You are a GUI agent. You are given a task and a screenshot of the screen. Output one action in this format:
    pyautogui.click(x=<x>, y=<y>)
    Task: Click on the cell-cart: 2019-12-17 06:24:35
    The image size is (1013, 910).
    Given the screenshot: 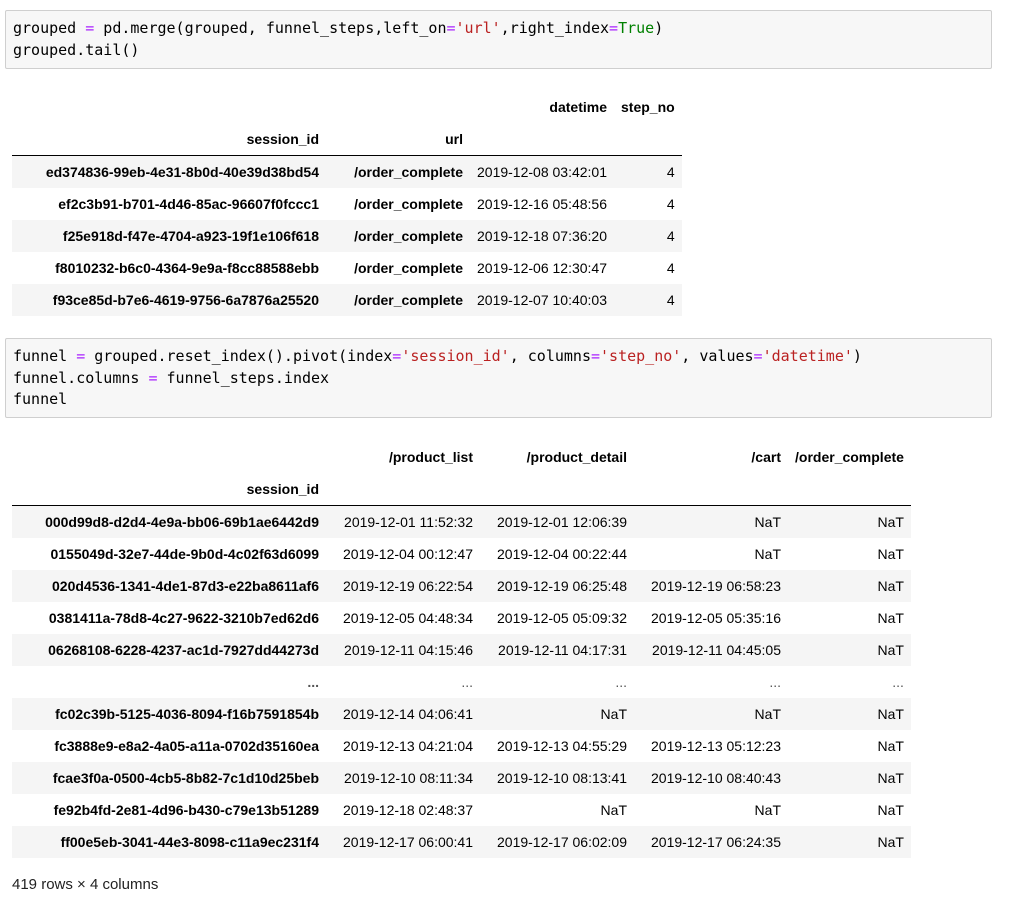 What is the action you would take?
    pyautogui.click(x=716, y=842)
    